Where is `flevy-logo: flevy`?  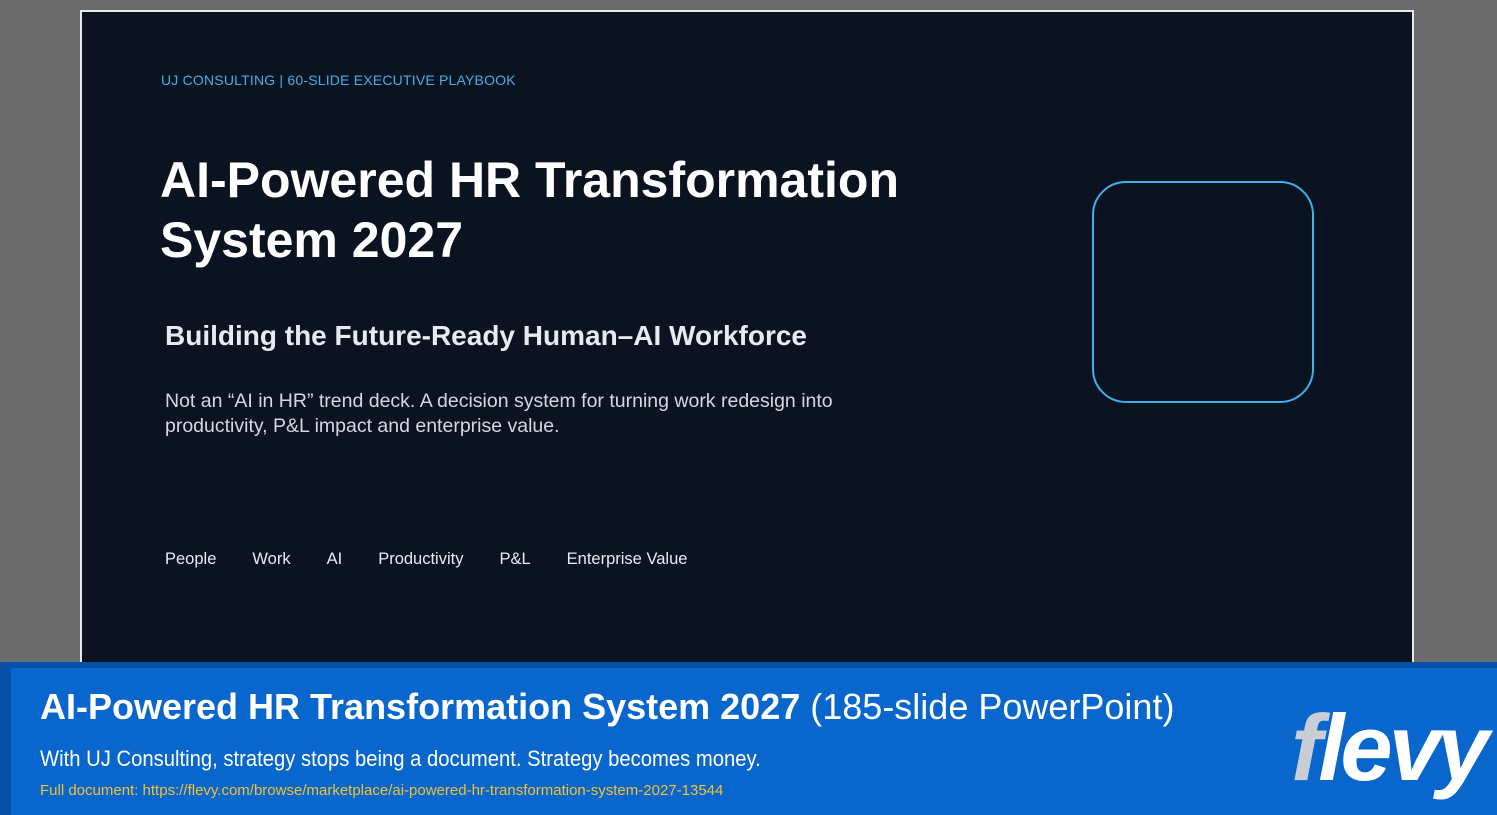
flevy-logo: flevy is located at coordinates (1390, 747).